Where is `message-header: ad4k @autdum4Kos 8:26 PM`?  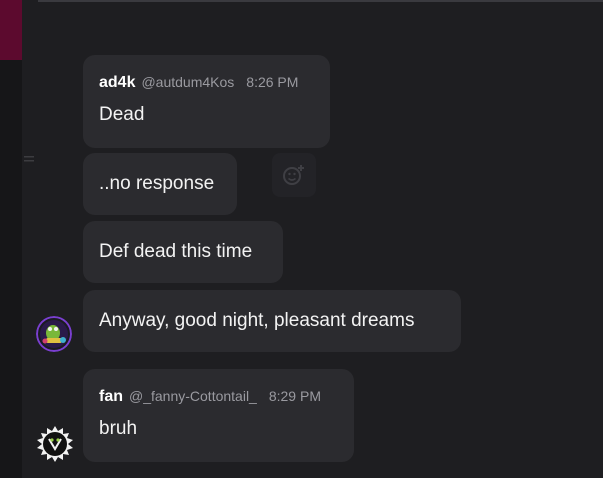
message-header: ad4k @autdum4Kos 8:26 PM is located at coordinates (206, 83).